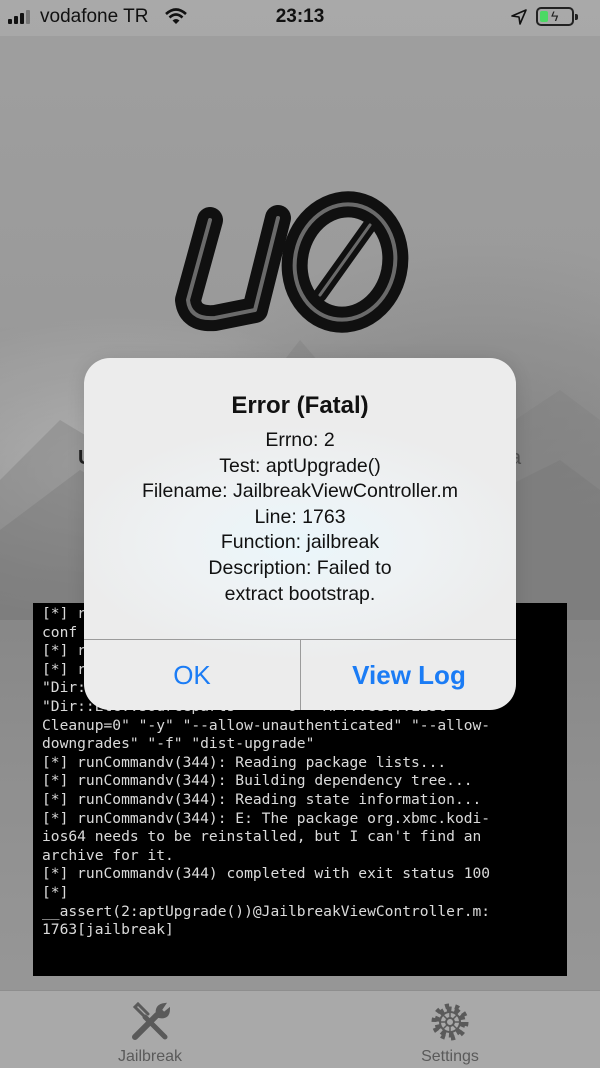  Describe the element at coordinates (300, 567) in the screenshot. I see `alert-message-line: Description: Failed to` at that location.